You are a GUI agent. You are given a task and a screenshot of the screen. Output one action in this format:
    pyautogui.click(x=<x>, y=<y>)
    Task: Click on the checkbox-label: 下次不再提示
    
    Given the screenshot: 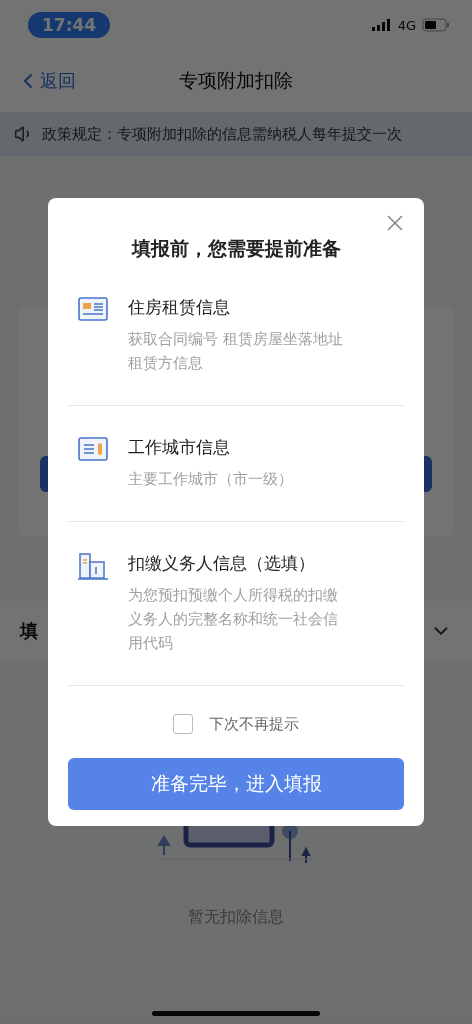 What is the action you would take?
    pyautogui.click(x=254, y=724)
    